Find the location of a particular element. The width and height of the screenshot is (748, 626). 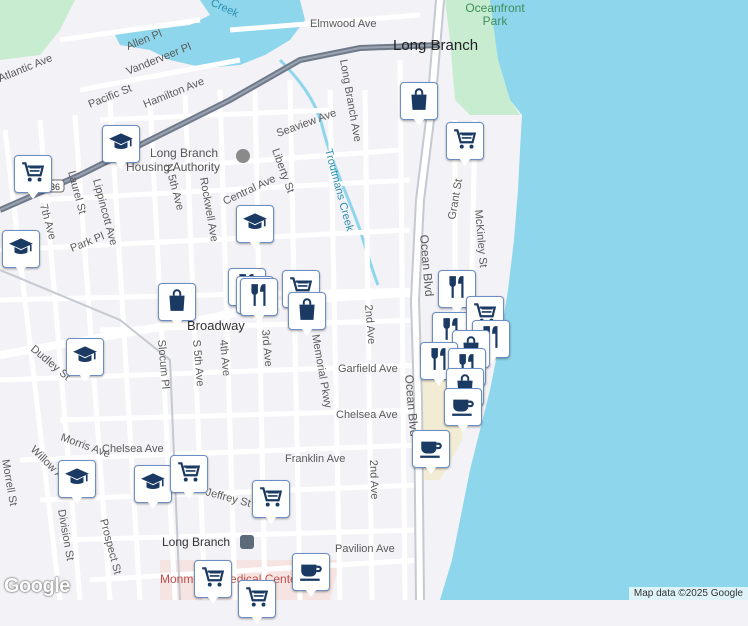

label-rockwell-ave: Rockwell Ave is located at coordinates (208, 209).